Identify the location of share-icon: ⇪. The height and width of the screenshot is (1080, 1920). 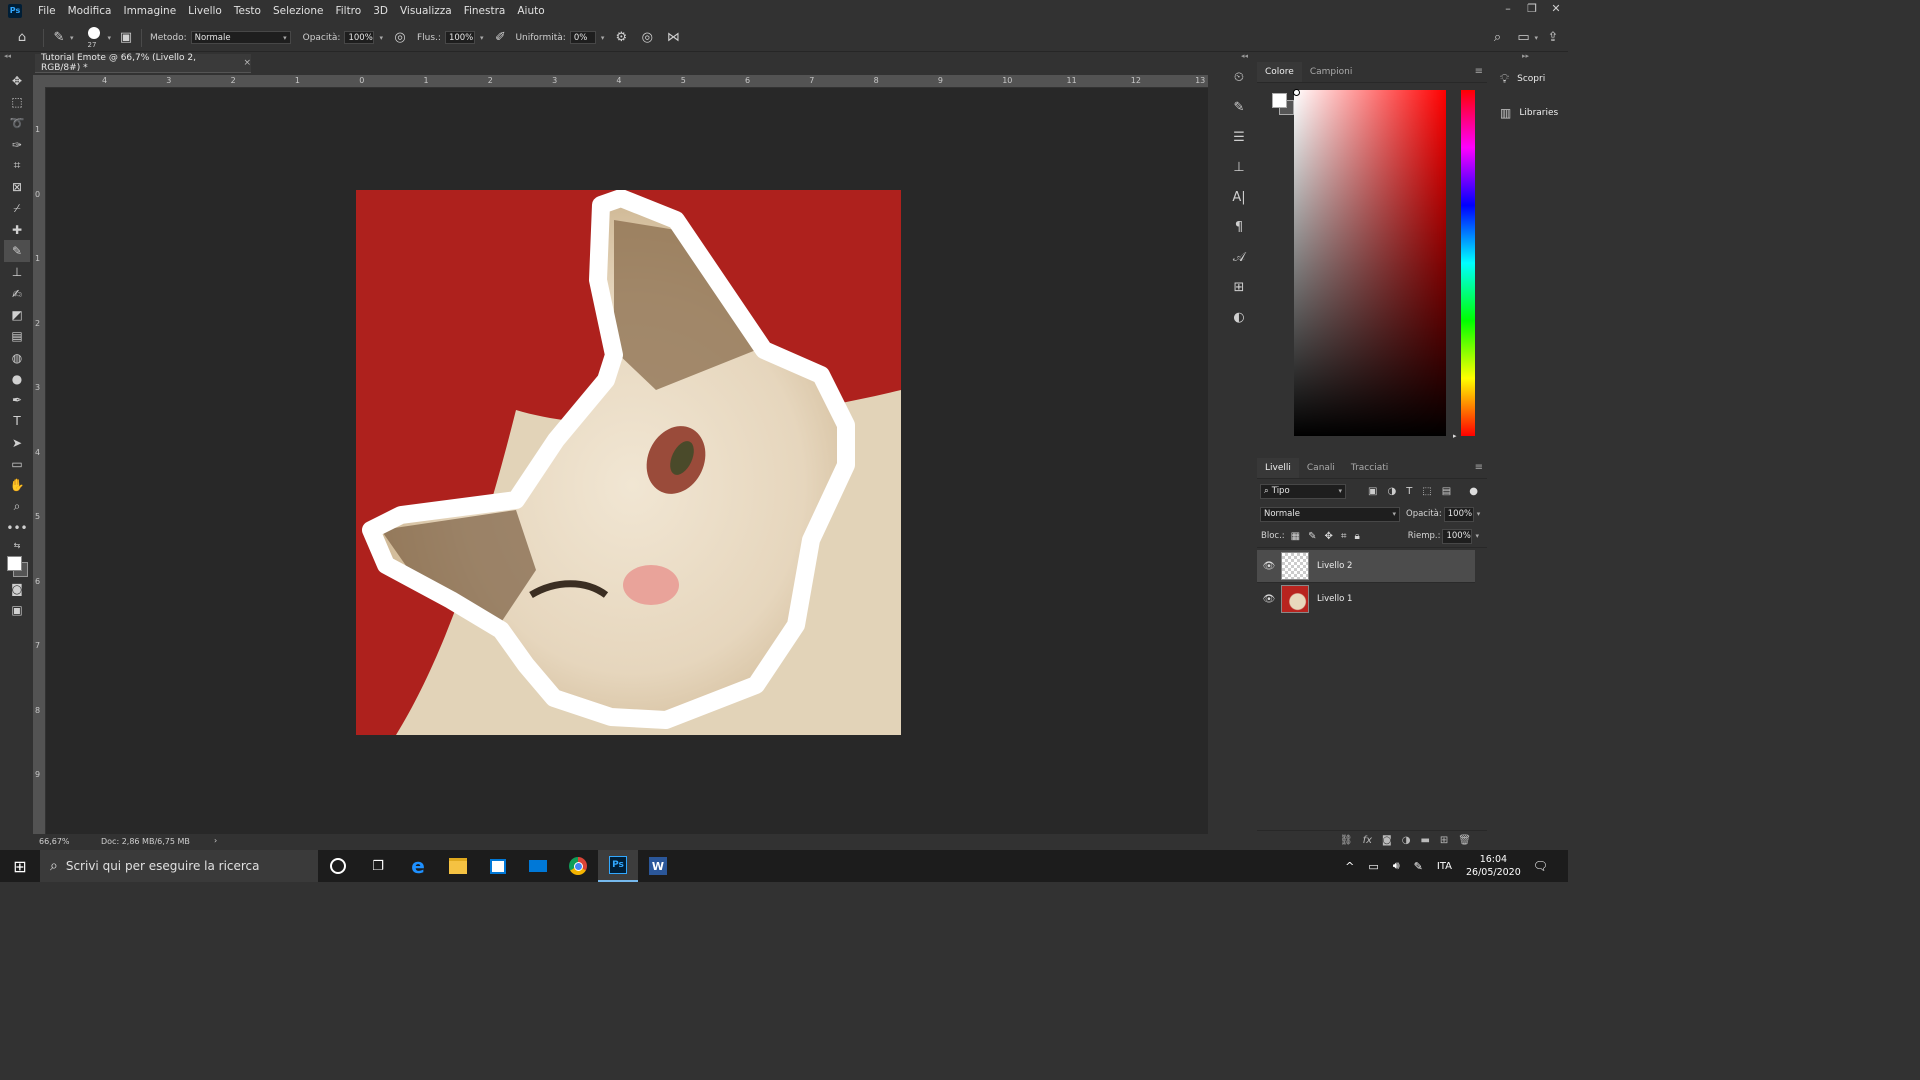
(1553, 38).